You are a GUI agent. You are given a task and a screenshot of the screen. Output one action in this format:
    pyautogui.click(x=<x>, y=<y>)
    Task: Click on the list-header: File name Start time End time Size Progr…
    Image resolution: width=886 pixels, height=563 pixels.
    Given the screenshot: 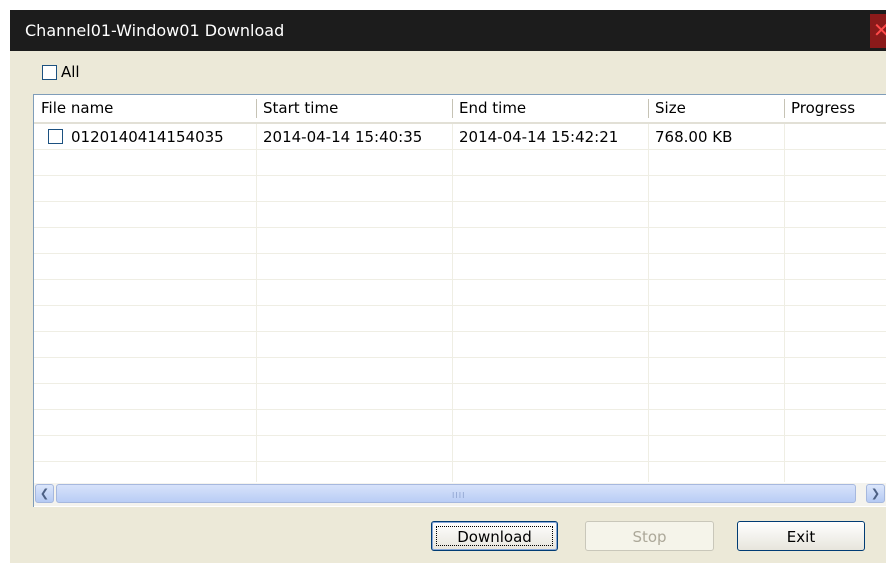 What is the action you would take?
    pyautogui.click(x=460, y=109)
    